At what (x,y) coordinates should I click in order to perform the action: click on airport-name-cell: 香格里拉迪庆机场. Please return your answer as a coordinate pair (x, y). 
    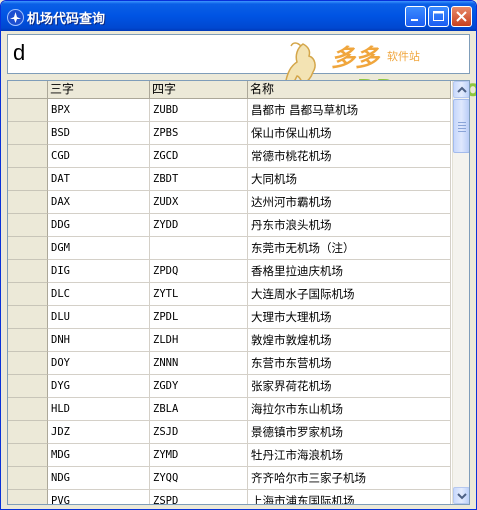
    Looking at the image, I should click on (349, 271).